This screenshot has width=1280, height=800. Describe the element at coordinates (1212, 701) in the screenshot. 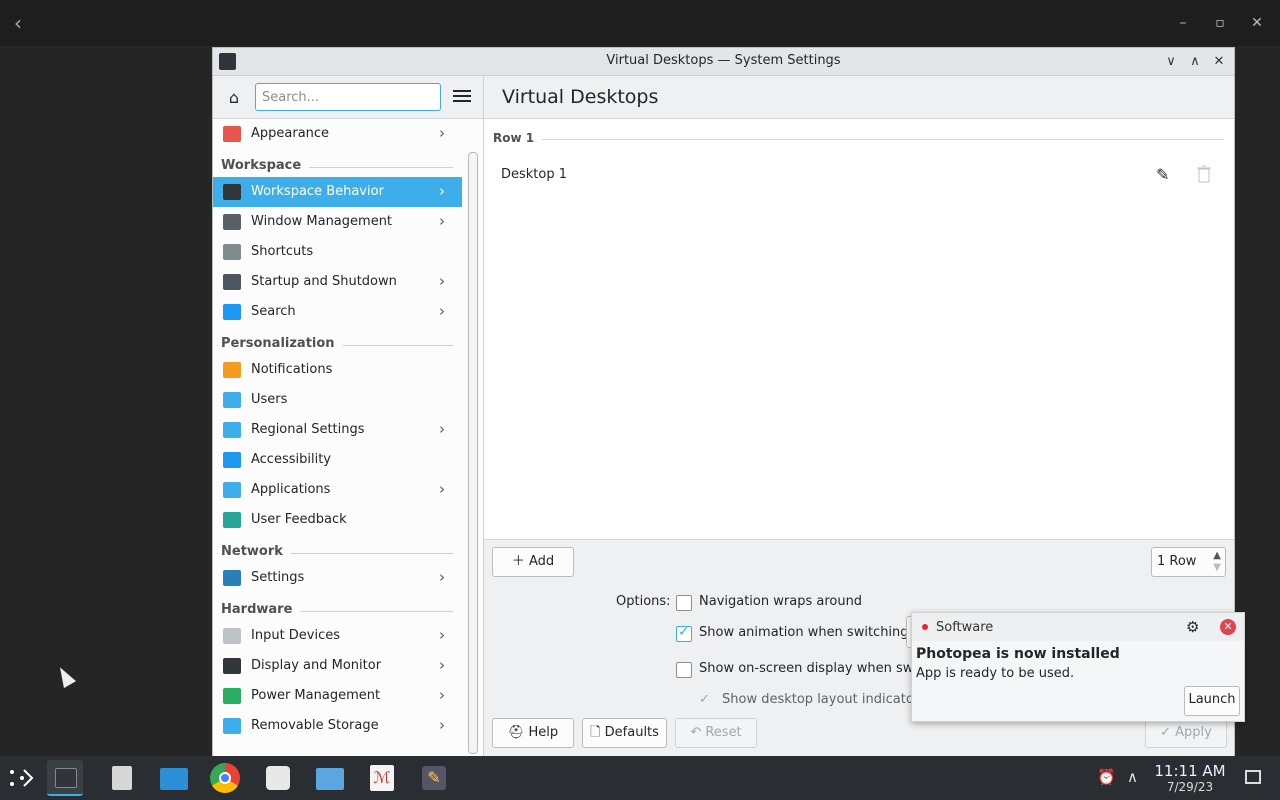

I see `launch-button: Launch` at that location.